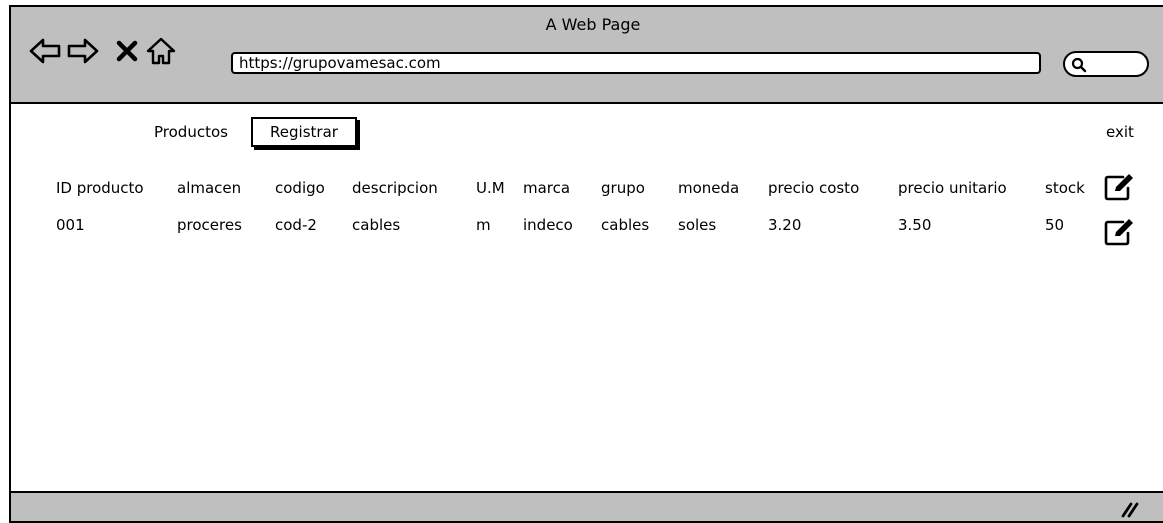  What do you see at coordinates (1106, 64) in the screenshot?
I see `search-input` at bounding box center [1106, 64].